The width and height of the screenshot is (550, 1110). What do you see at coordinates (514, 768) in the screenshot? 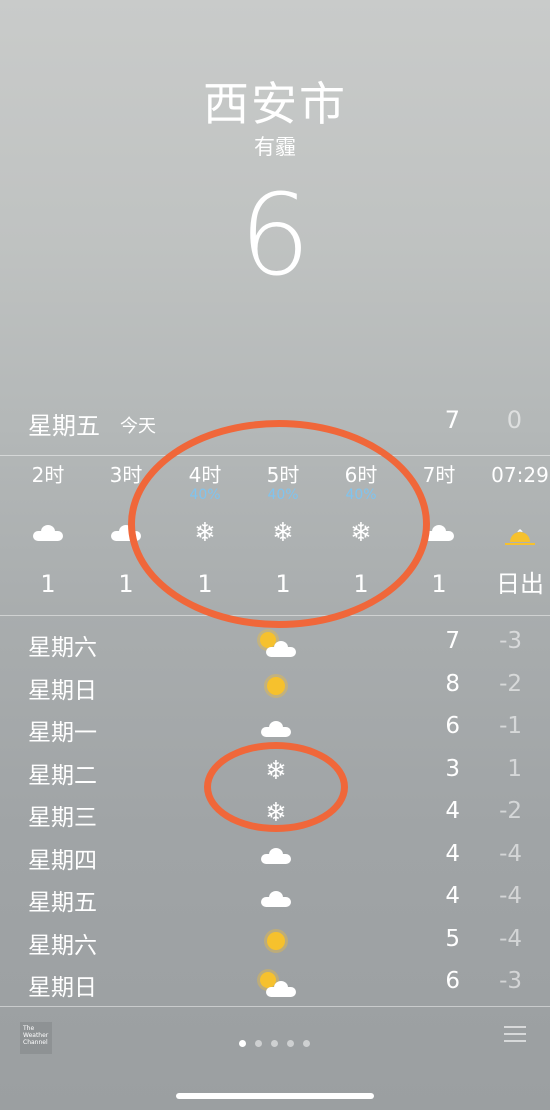
I see `day-low: 1` at bounding box center [514, 768].